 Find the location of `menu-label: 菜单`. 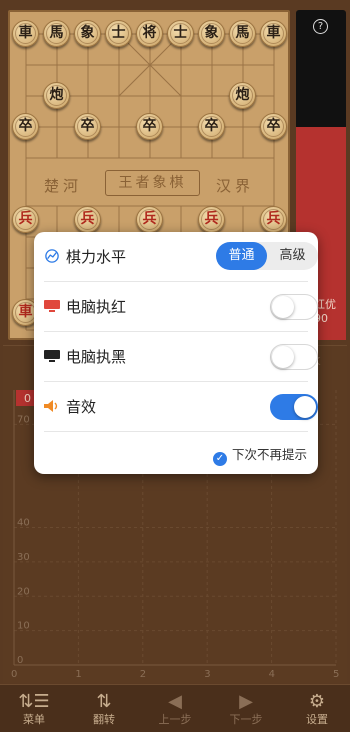

menu-label: 菜单 is located at coordinates (34, 719).